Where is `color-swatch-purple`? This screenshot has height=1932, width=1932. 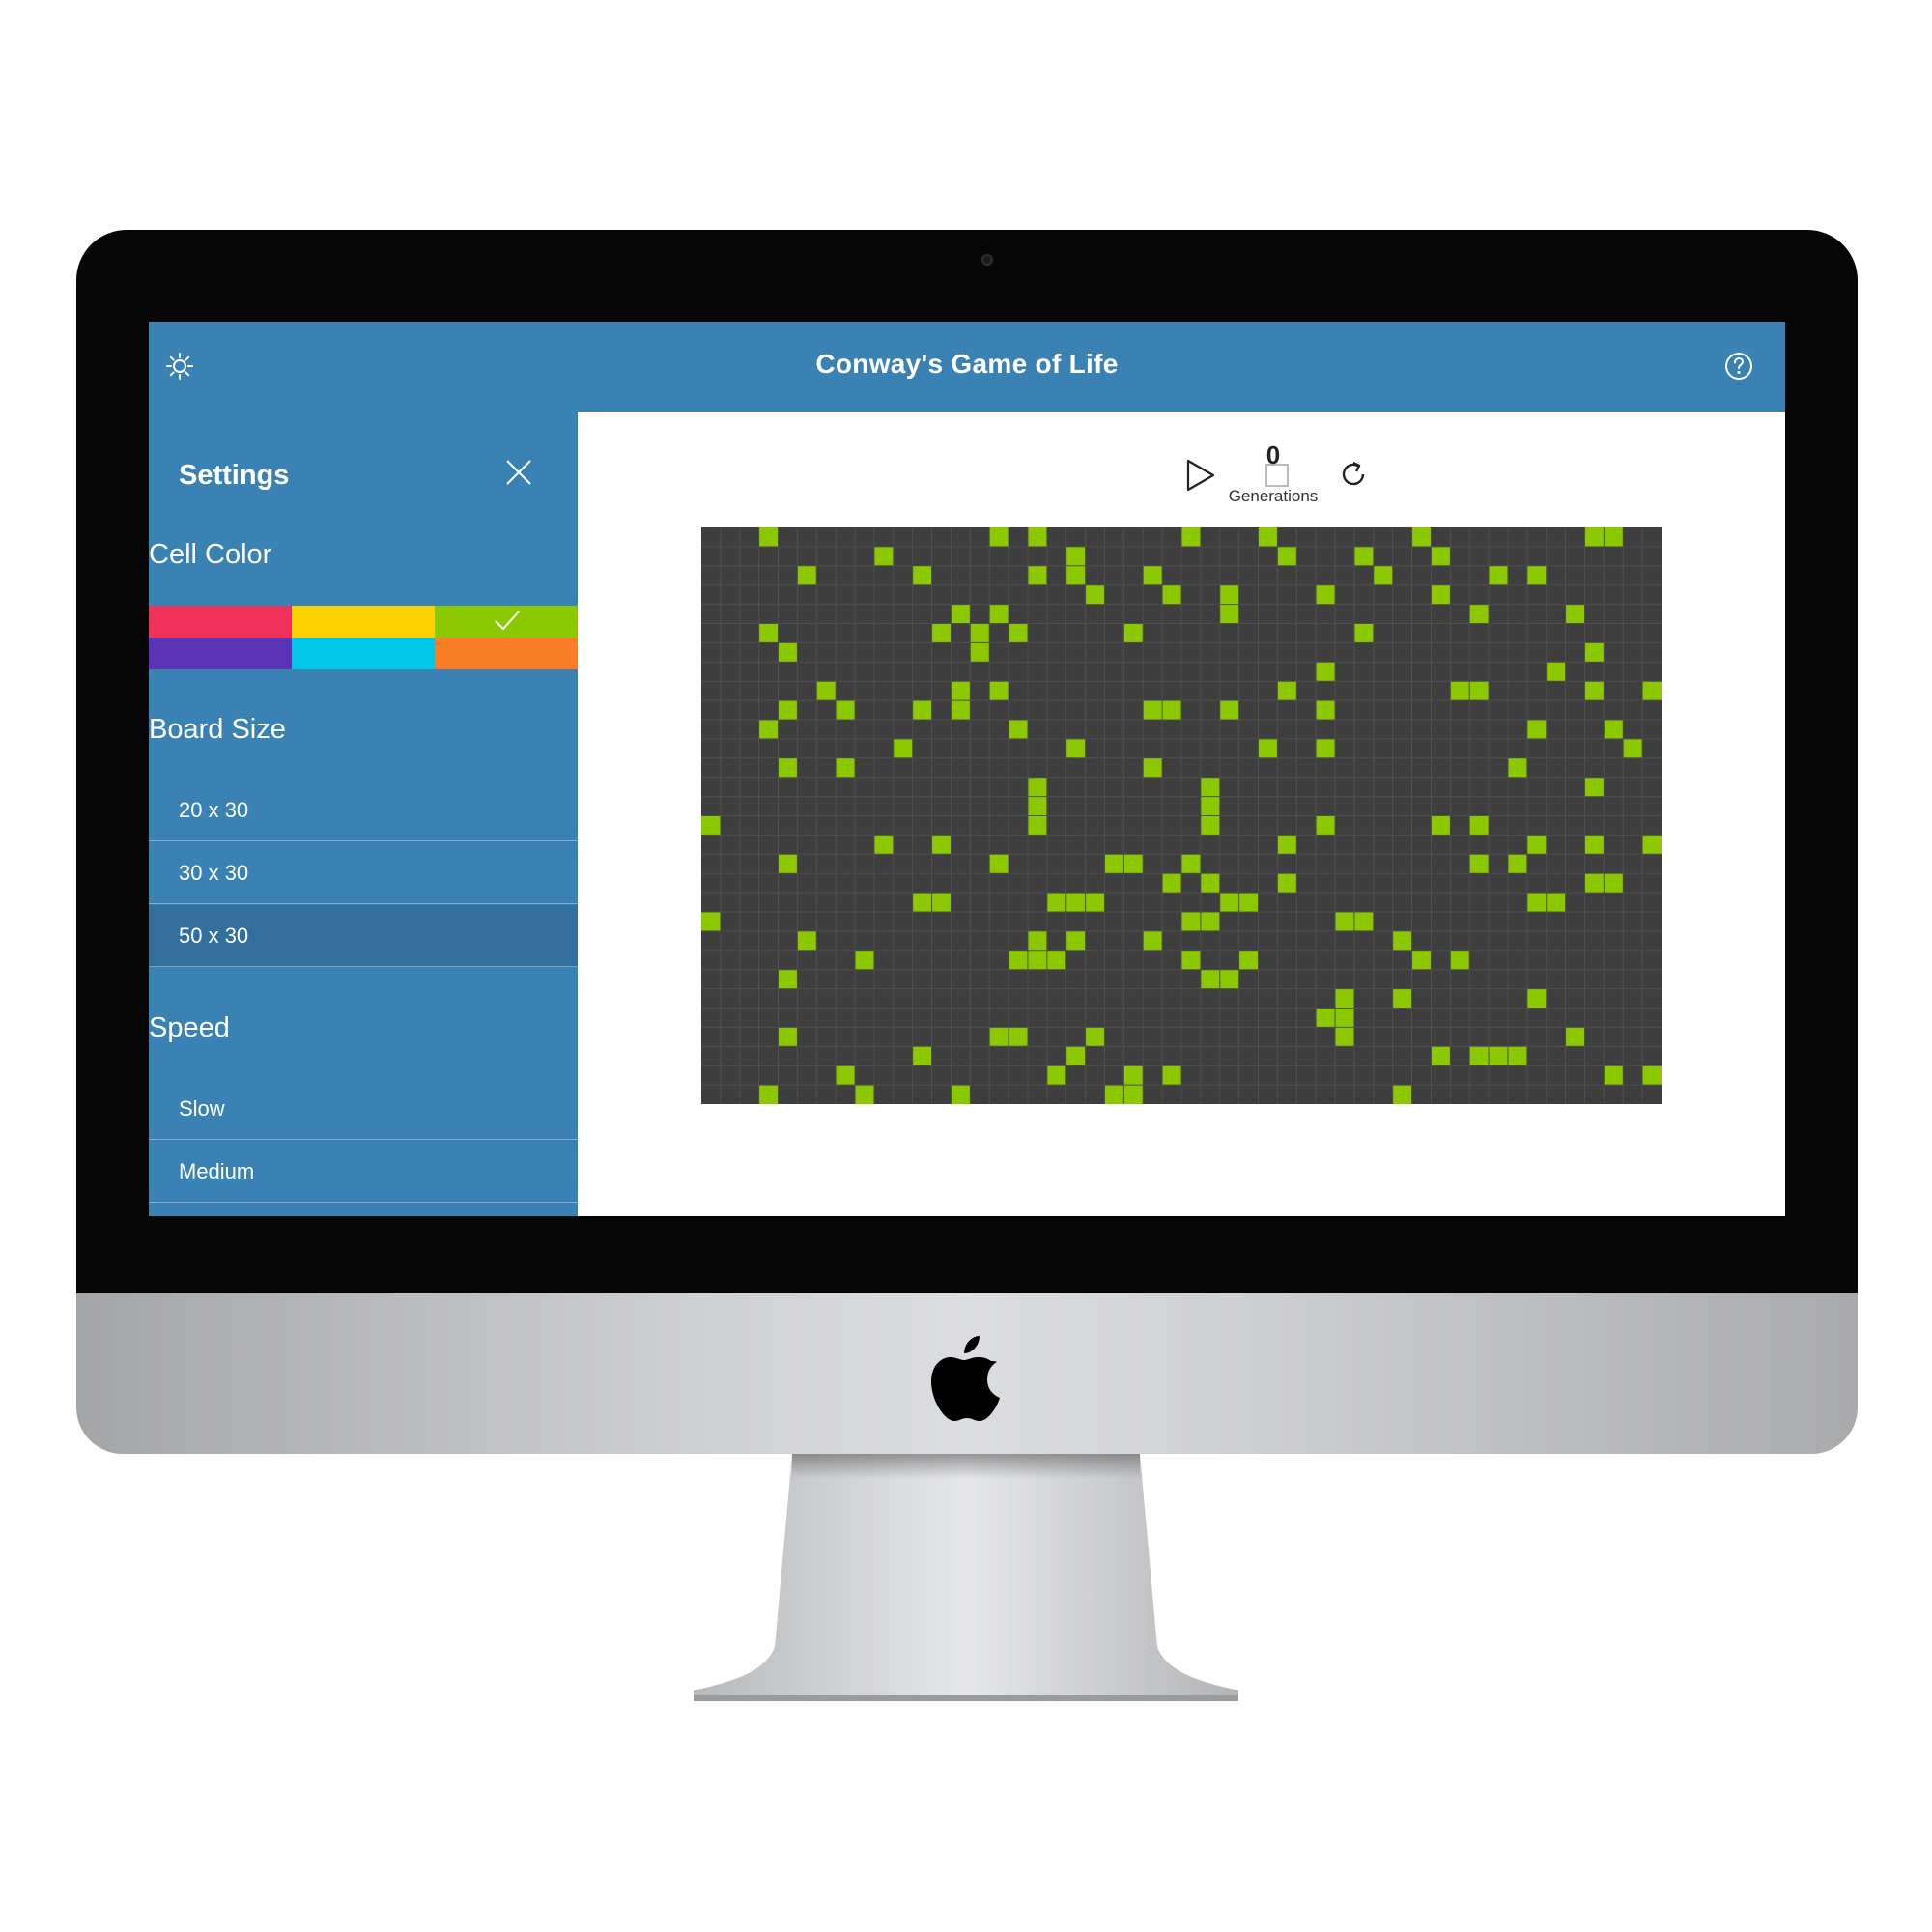 color-swatch-purple is located at coordinates (220, 653).